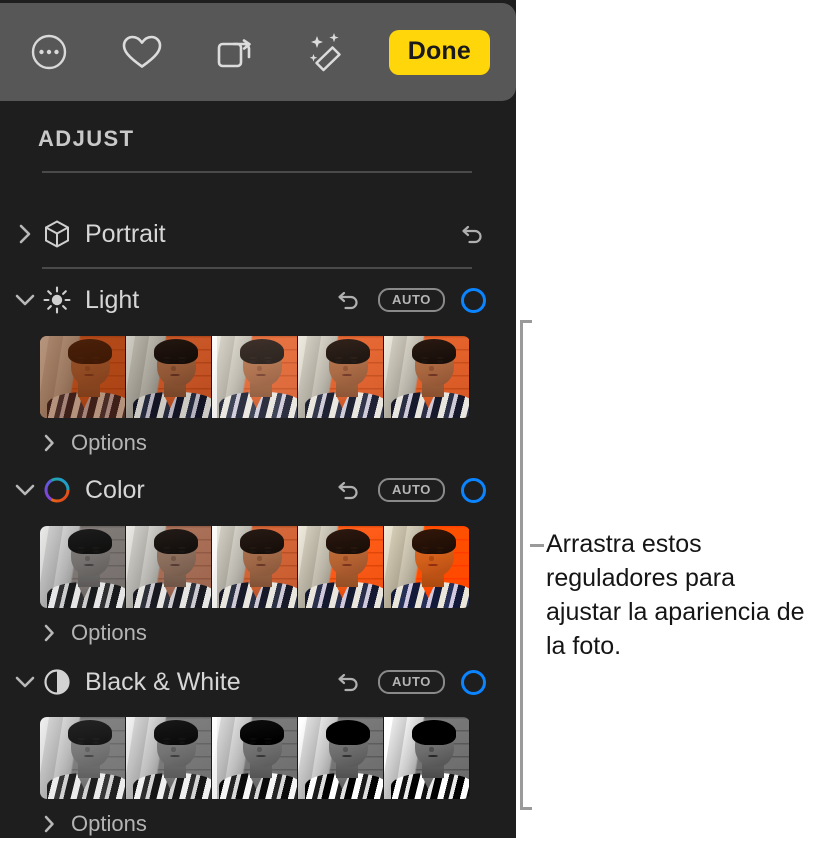 This screenshot has width=819, height=843. I want to click on adjust-strip-black-and-white, so click(255, 758).